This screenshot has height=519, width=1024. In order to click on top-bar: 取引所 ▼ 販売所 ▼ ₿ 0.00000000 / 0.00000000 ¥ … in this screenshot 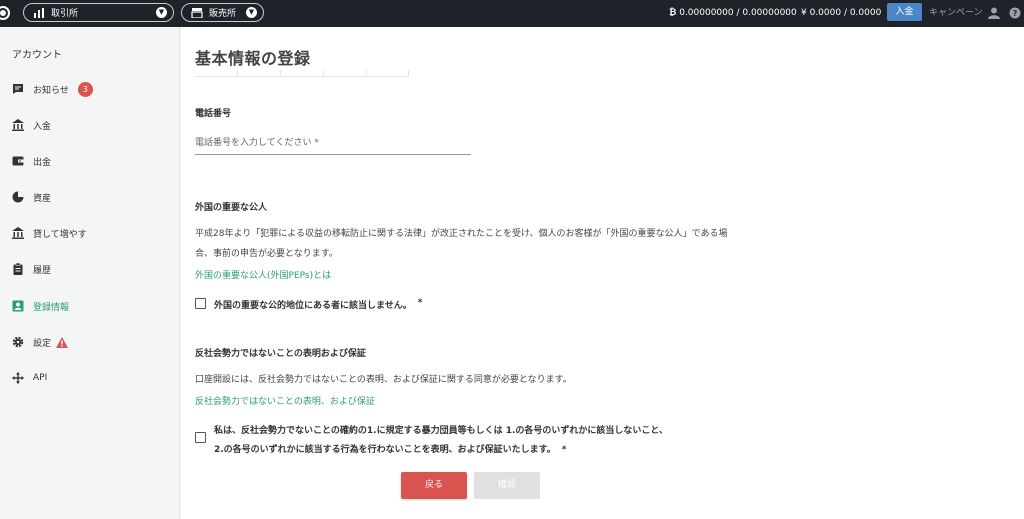, I will do `click(512, 13)`.